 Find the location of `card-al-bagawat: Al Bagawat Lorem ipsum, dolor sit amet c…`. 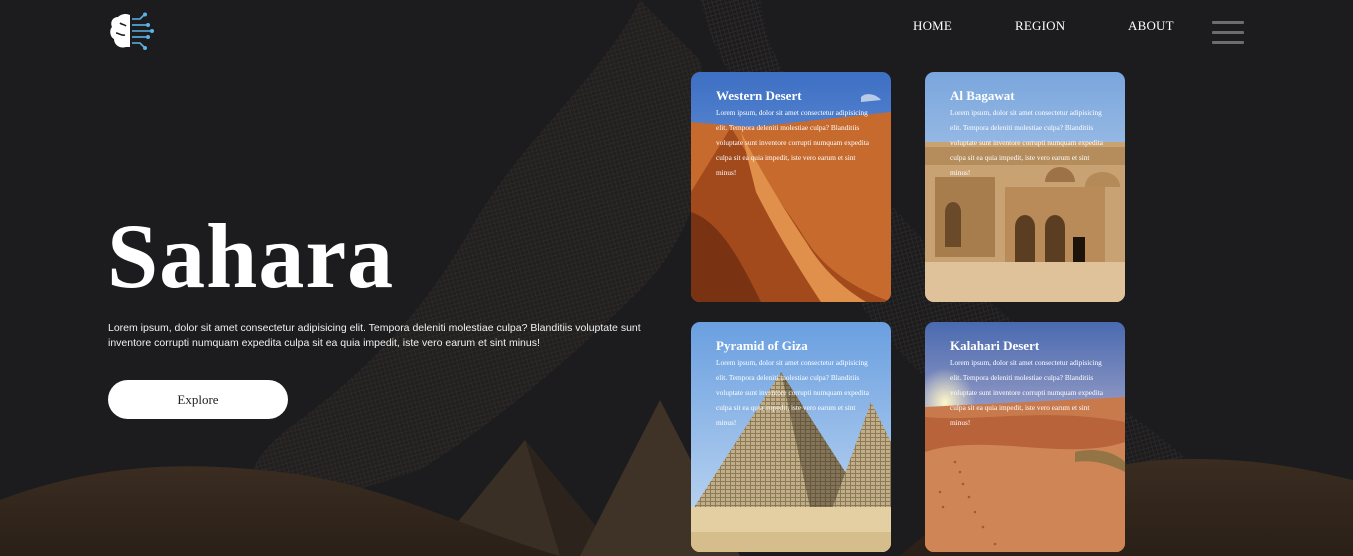

card-al-bagawat: Al Bagawat Lorem ipsum, dolor sit amet c… is located at coordinates (1025, 187).